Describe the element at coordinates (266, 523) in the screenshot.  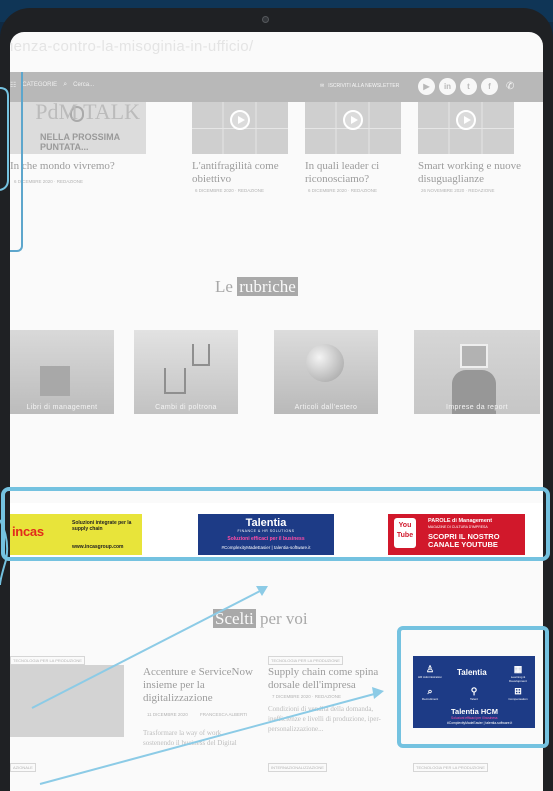
I see `talentia-logo: Talentia` at that location.